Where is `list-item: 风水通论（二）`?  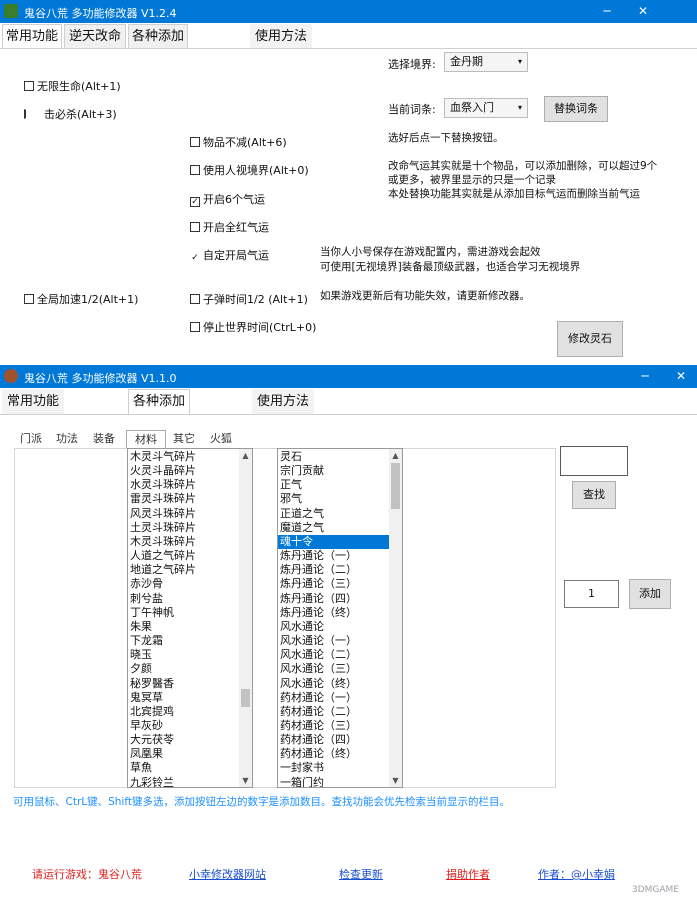 list-item: 风水通论（二） is located at coordinates (340, 655).